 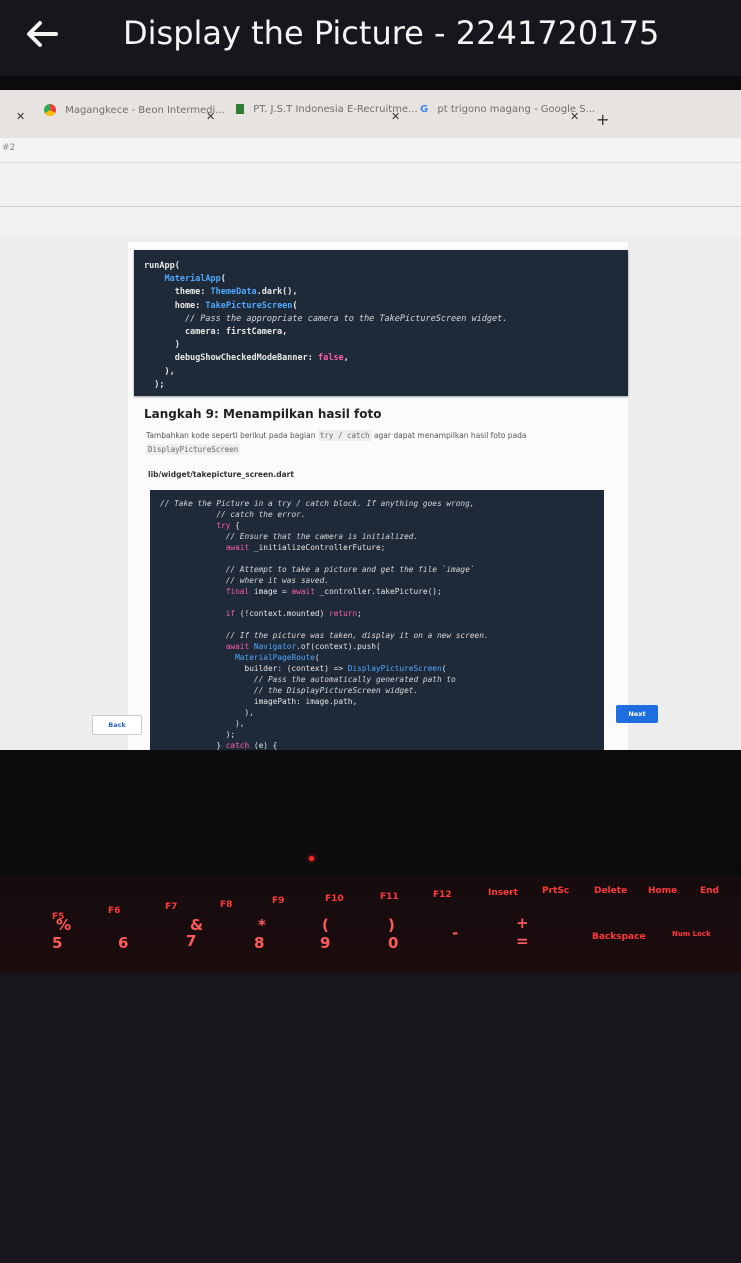 I want to click on keyboard-key: Insert, so click(x=503, y=893).